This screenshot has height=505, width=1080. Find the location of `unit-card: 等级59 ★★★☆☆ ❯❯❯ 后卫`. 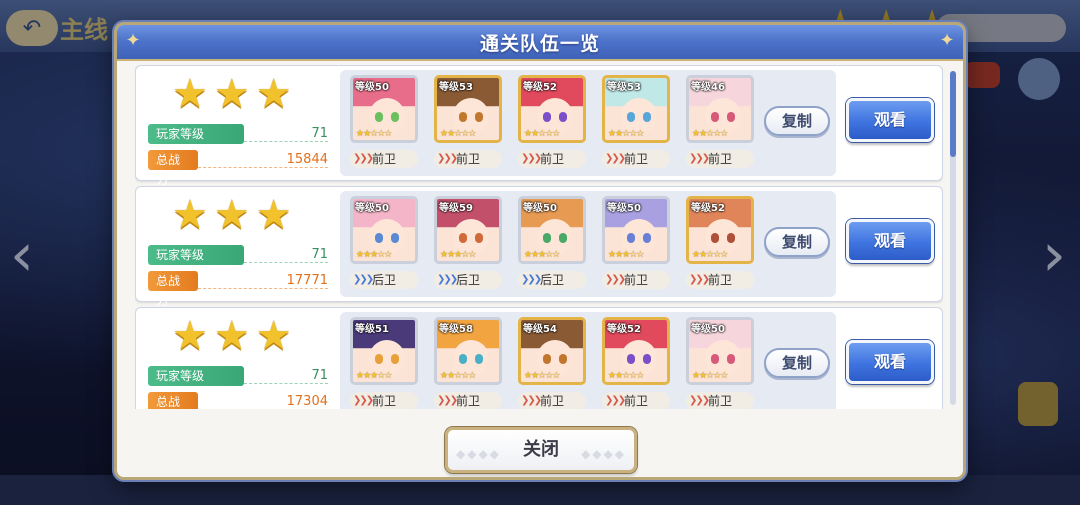

unit-card: 等级59 ★★★☆☆ ❯❯❯ 后卫 is located at coordinates (468, 246).